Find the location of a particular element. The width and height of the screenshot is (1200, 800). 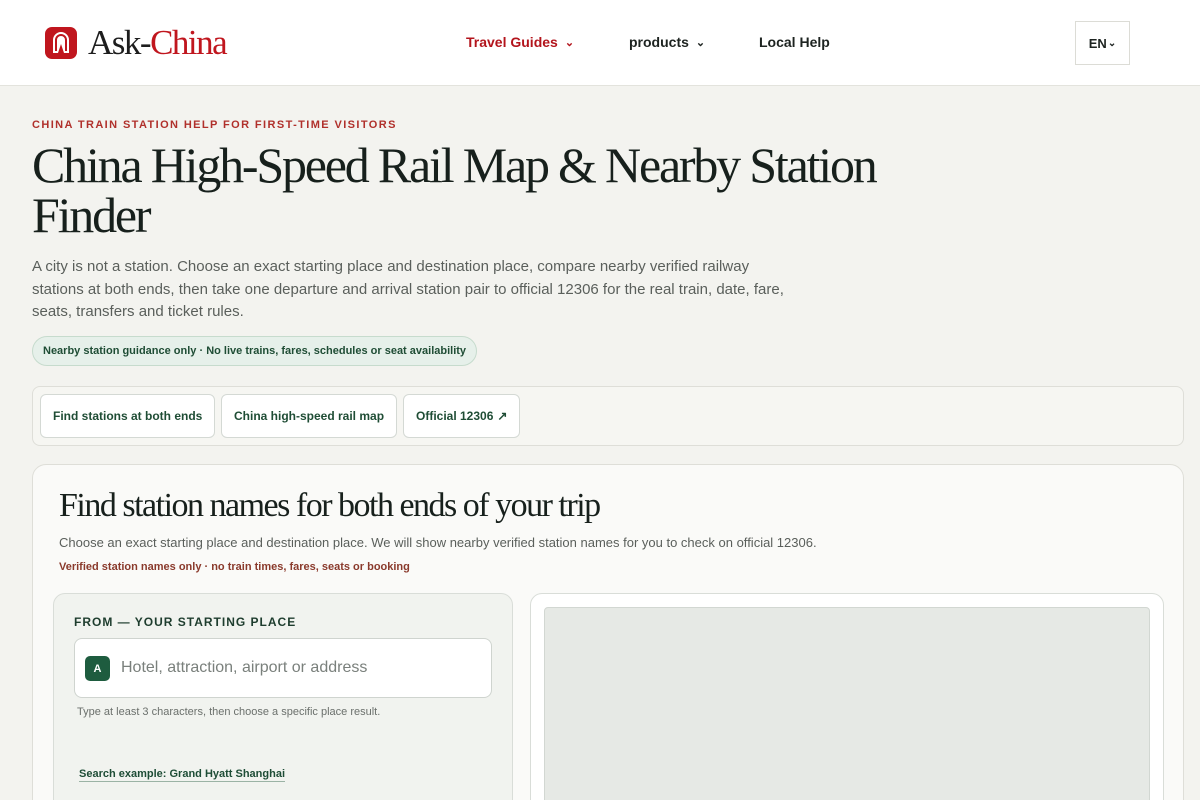

tab-find-stations: Find stations at both ends is located at coordinates (128, 416).